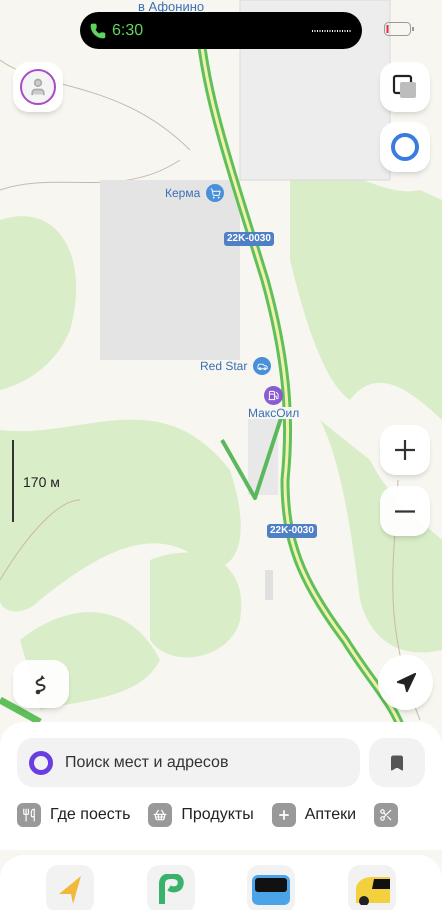 This screenshot has height=910, width=442. I want to click on fork-knife-icon, so click(29, 815).